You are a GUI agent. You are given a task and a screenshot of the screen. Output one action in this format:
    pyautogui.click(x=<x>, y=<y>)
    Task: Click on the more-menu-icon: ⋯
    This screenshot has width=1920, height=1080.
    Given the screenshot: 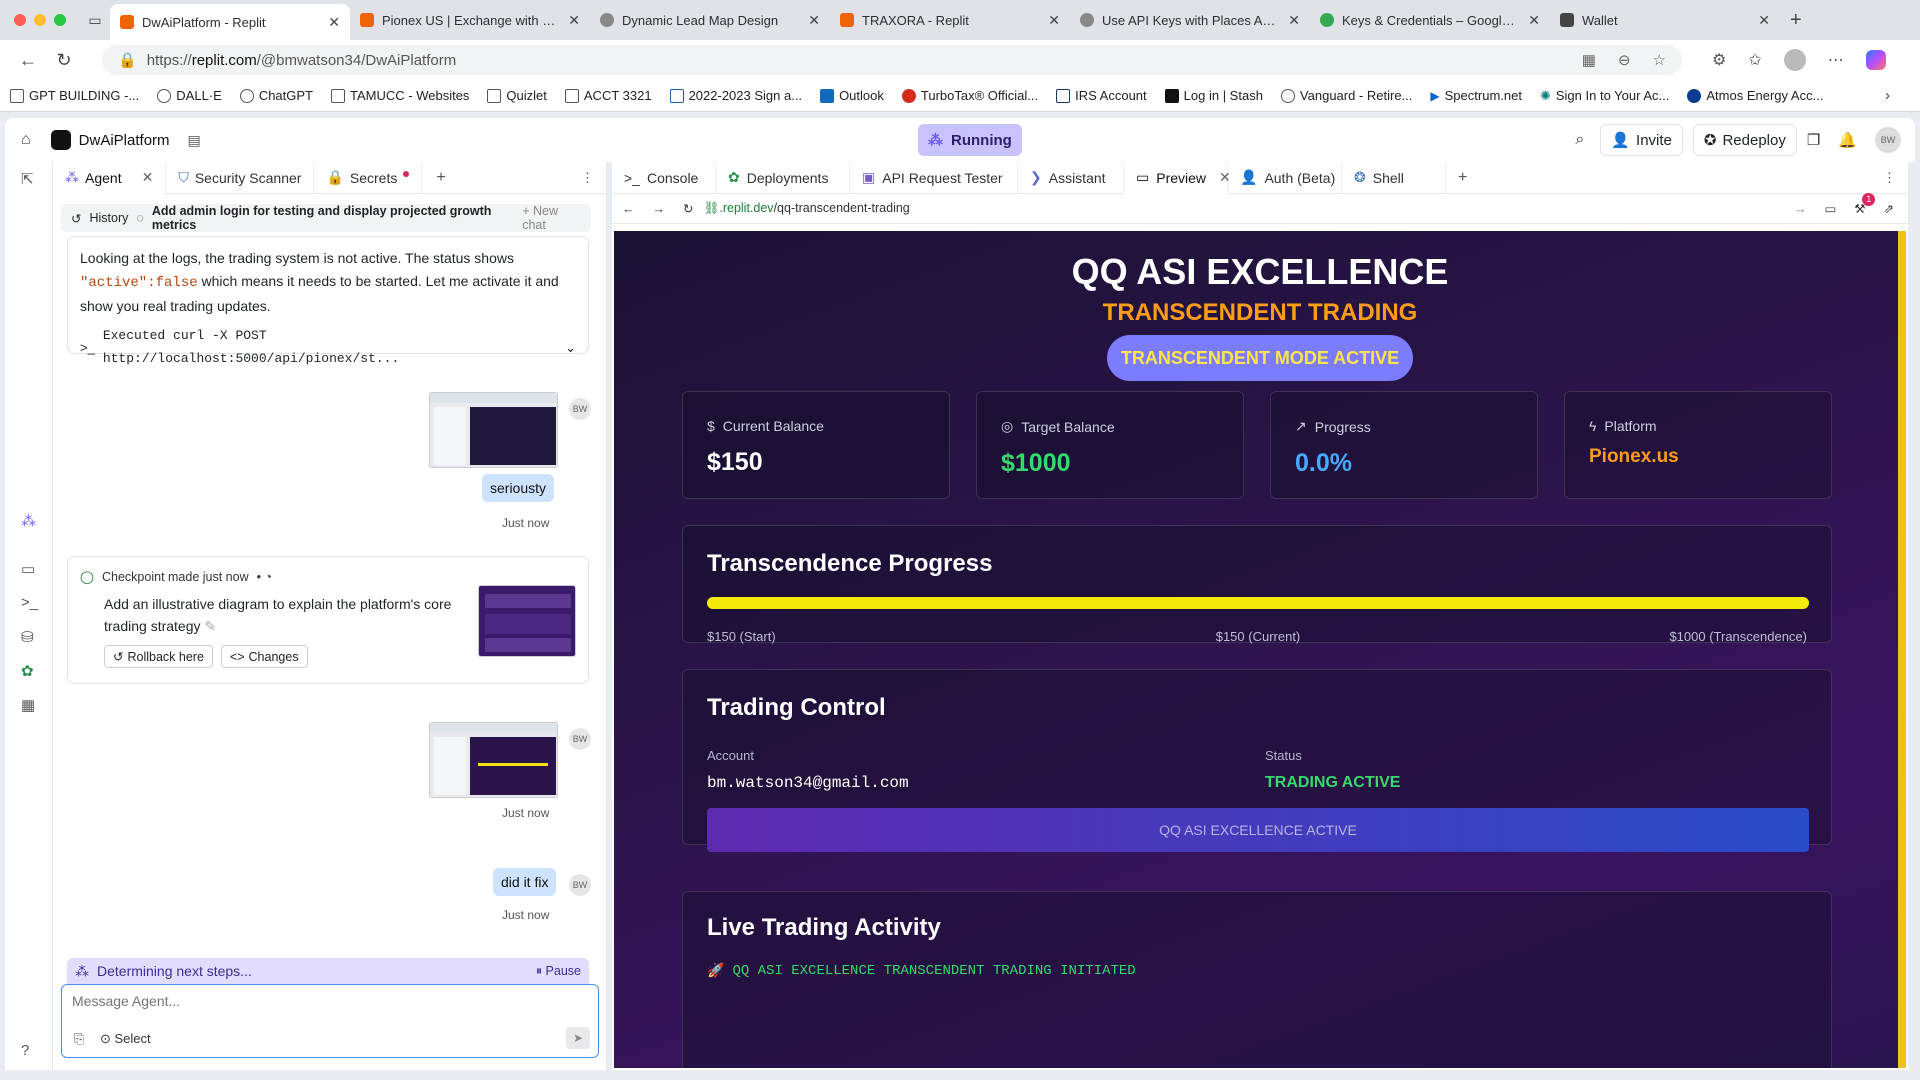 What is the action you would take?
    pyautogui.click(x=1836, y=60)
    